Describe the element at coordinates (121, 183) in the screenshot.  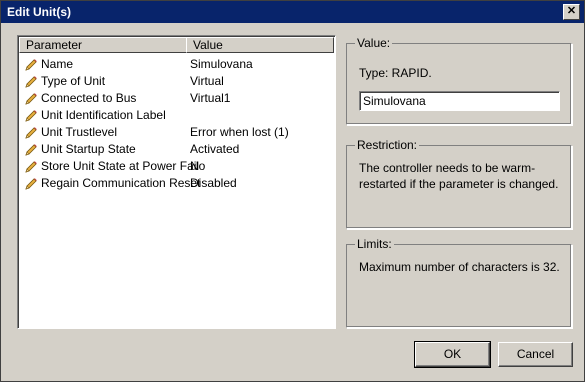
I see `parameter-name: Regain Communication Reset` at that location.